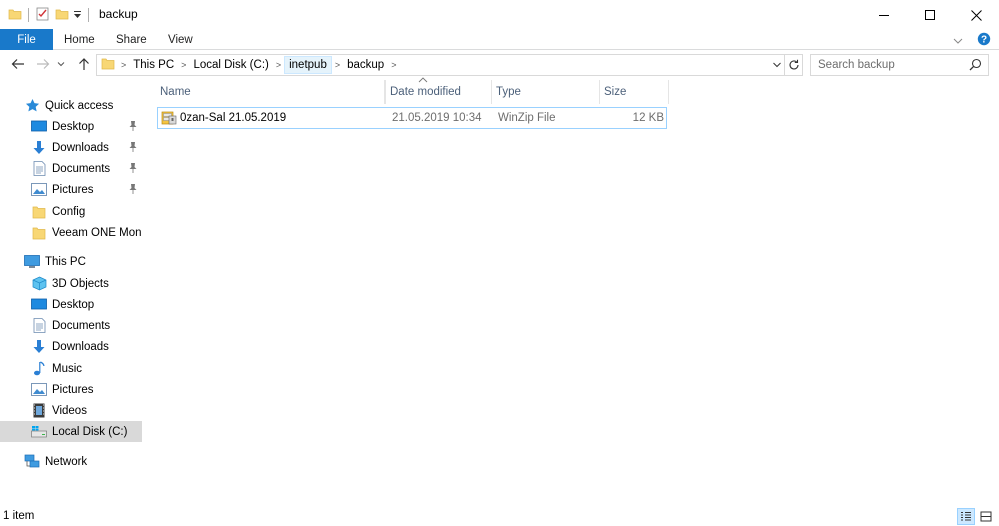  I want to click on back-button, so click(18, 64).